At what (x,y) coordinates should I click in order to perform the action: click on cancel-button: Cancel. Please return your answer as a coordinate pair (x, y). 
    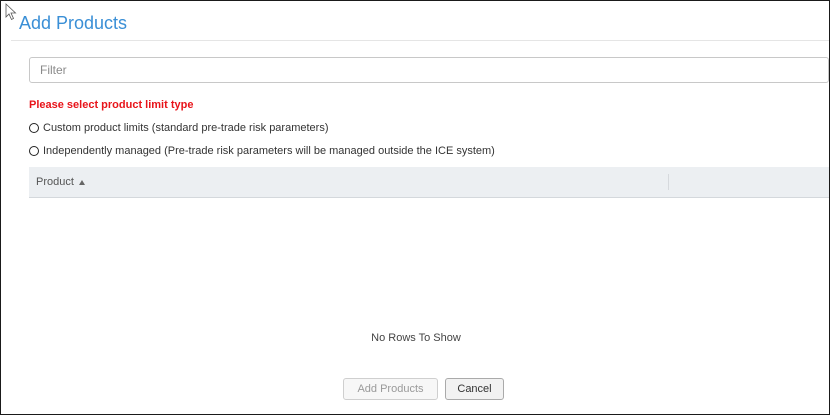
    Looking at the image, I should click on (474, 389).